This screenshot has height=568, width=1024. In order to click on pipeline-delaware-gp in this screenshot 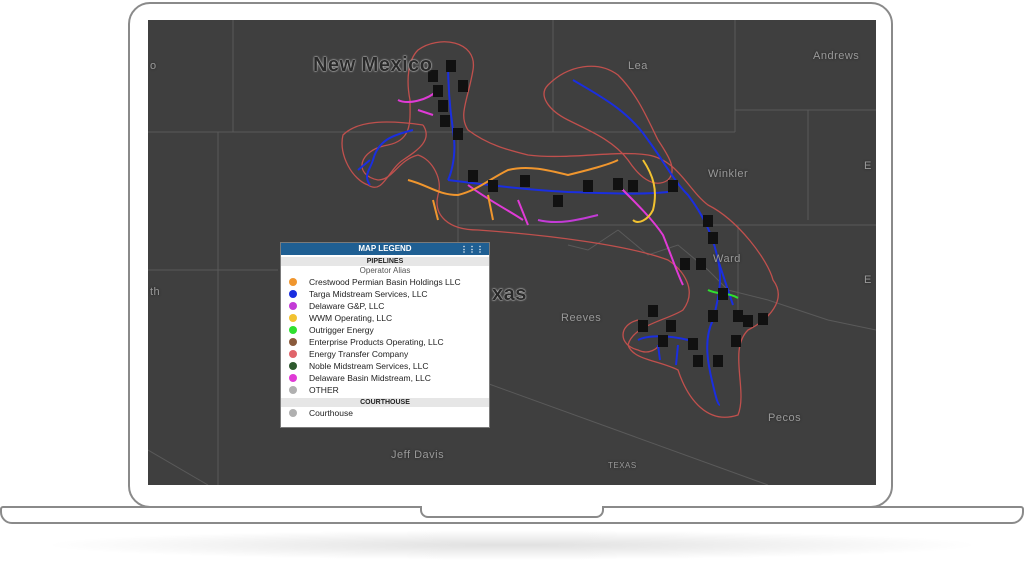, I will do `click(568, 219)`.